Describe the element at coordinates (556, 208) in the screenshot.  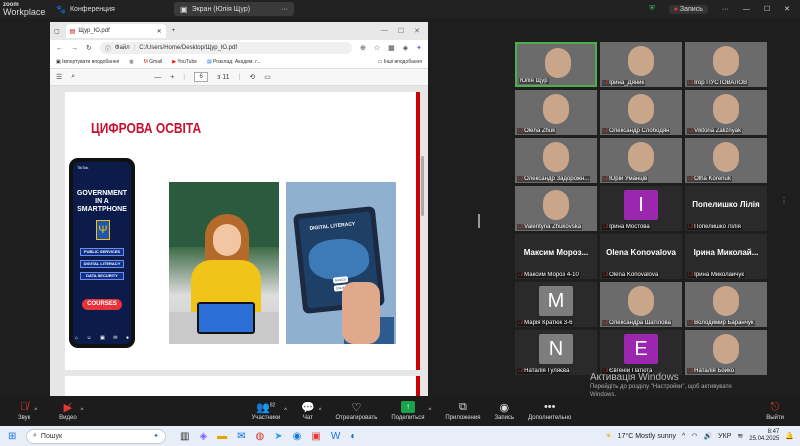
I see `participant-tile: 🎙̸ Valentyna Zhukovska` at that location.